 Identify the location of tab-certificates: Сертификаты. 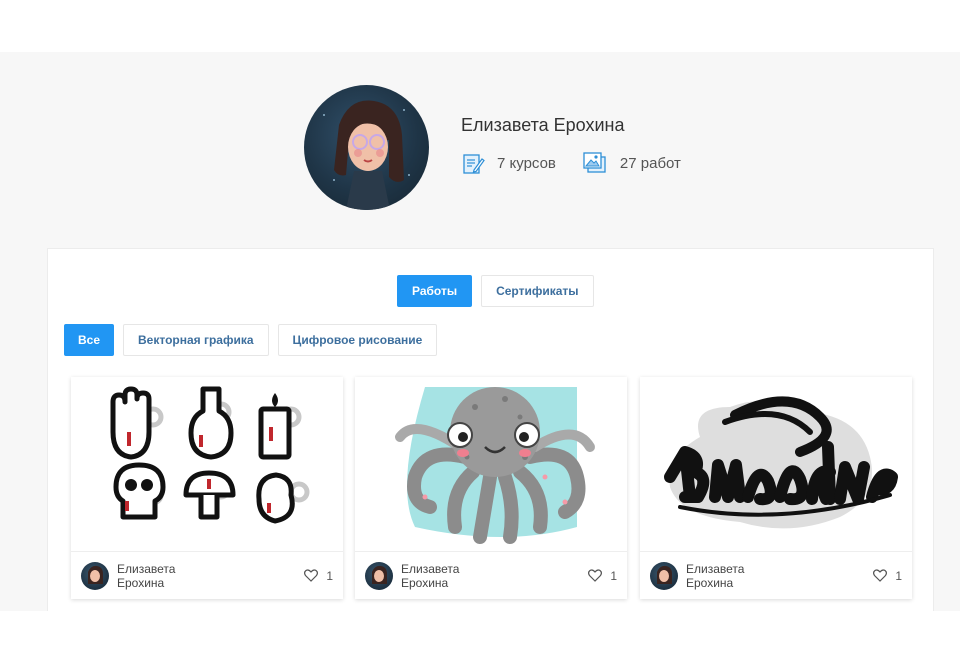
(537, 291).